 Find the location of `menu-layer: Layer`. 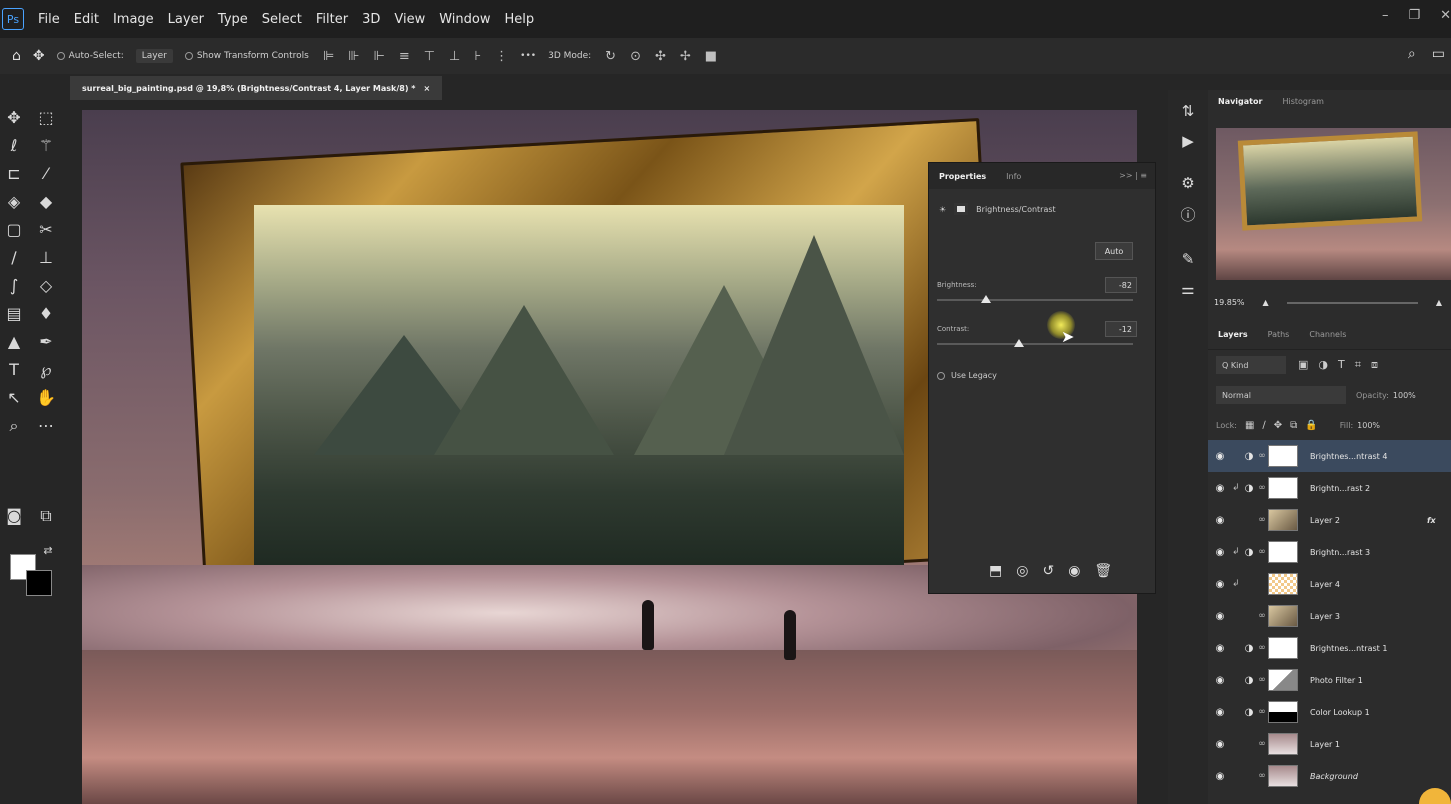

menu-layer: Layer is located at coordinates (186, 19).